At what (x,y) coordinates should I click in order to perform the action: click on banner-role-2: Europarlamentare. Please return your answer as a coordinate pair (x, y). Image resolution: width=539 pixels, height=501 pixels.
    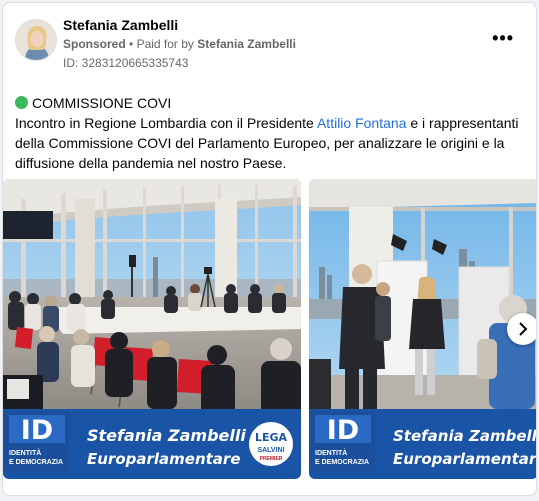
    Looking at the image, I should click on (465, 459).